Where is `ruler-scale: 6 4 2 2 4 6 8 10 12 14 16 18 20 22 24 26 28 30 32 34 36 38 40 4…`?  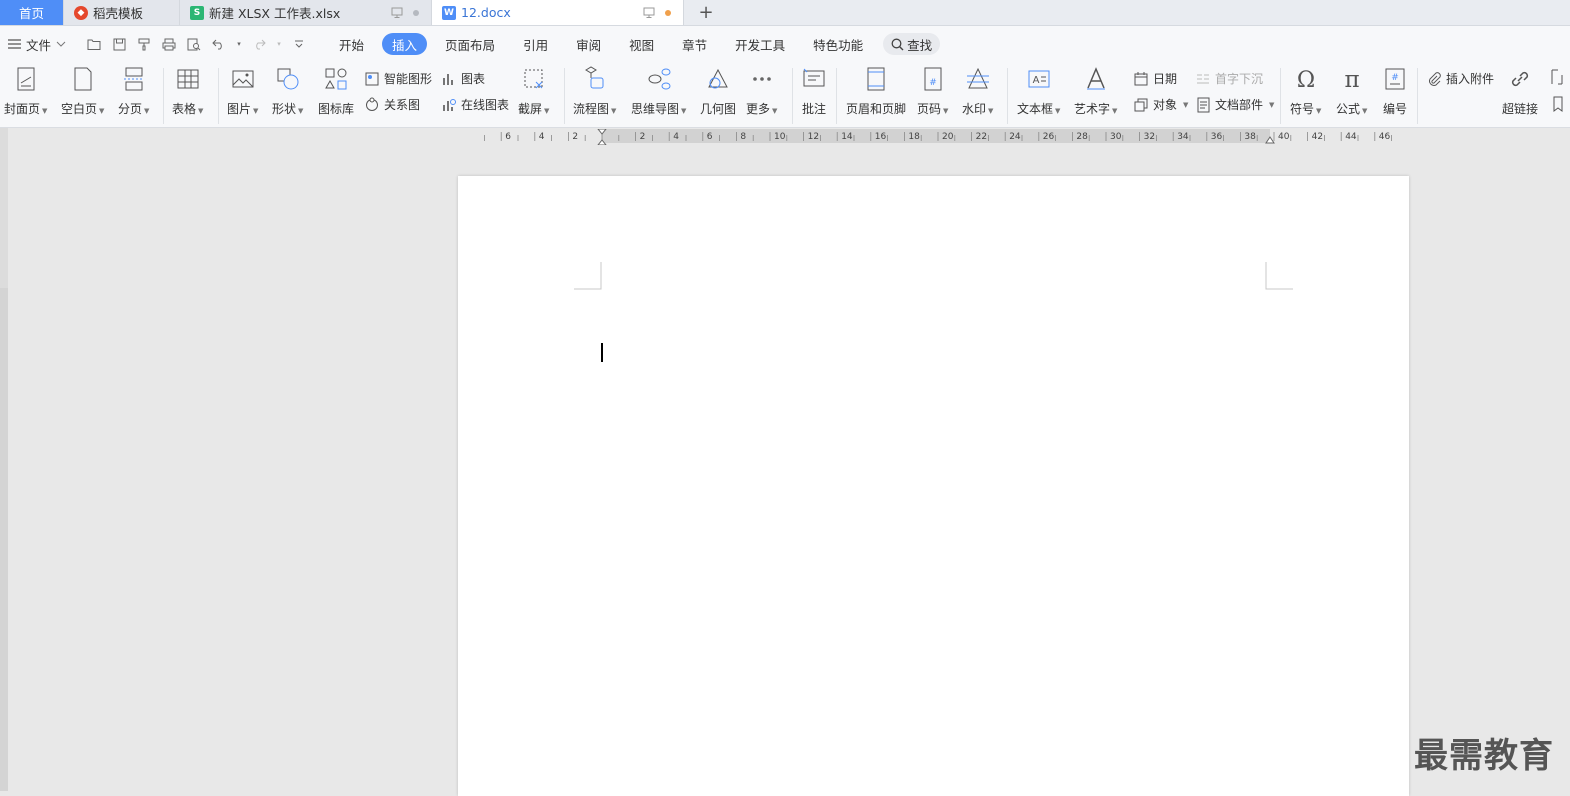
ruler-scale: 6 4 2 2 4 6 8 10 12 14 16 18 20 22 24 26 28 30 32 34 36 38 40 4… is located at coordinates (937, 137).